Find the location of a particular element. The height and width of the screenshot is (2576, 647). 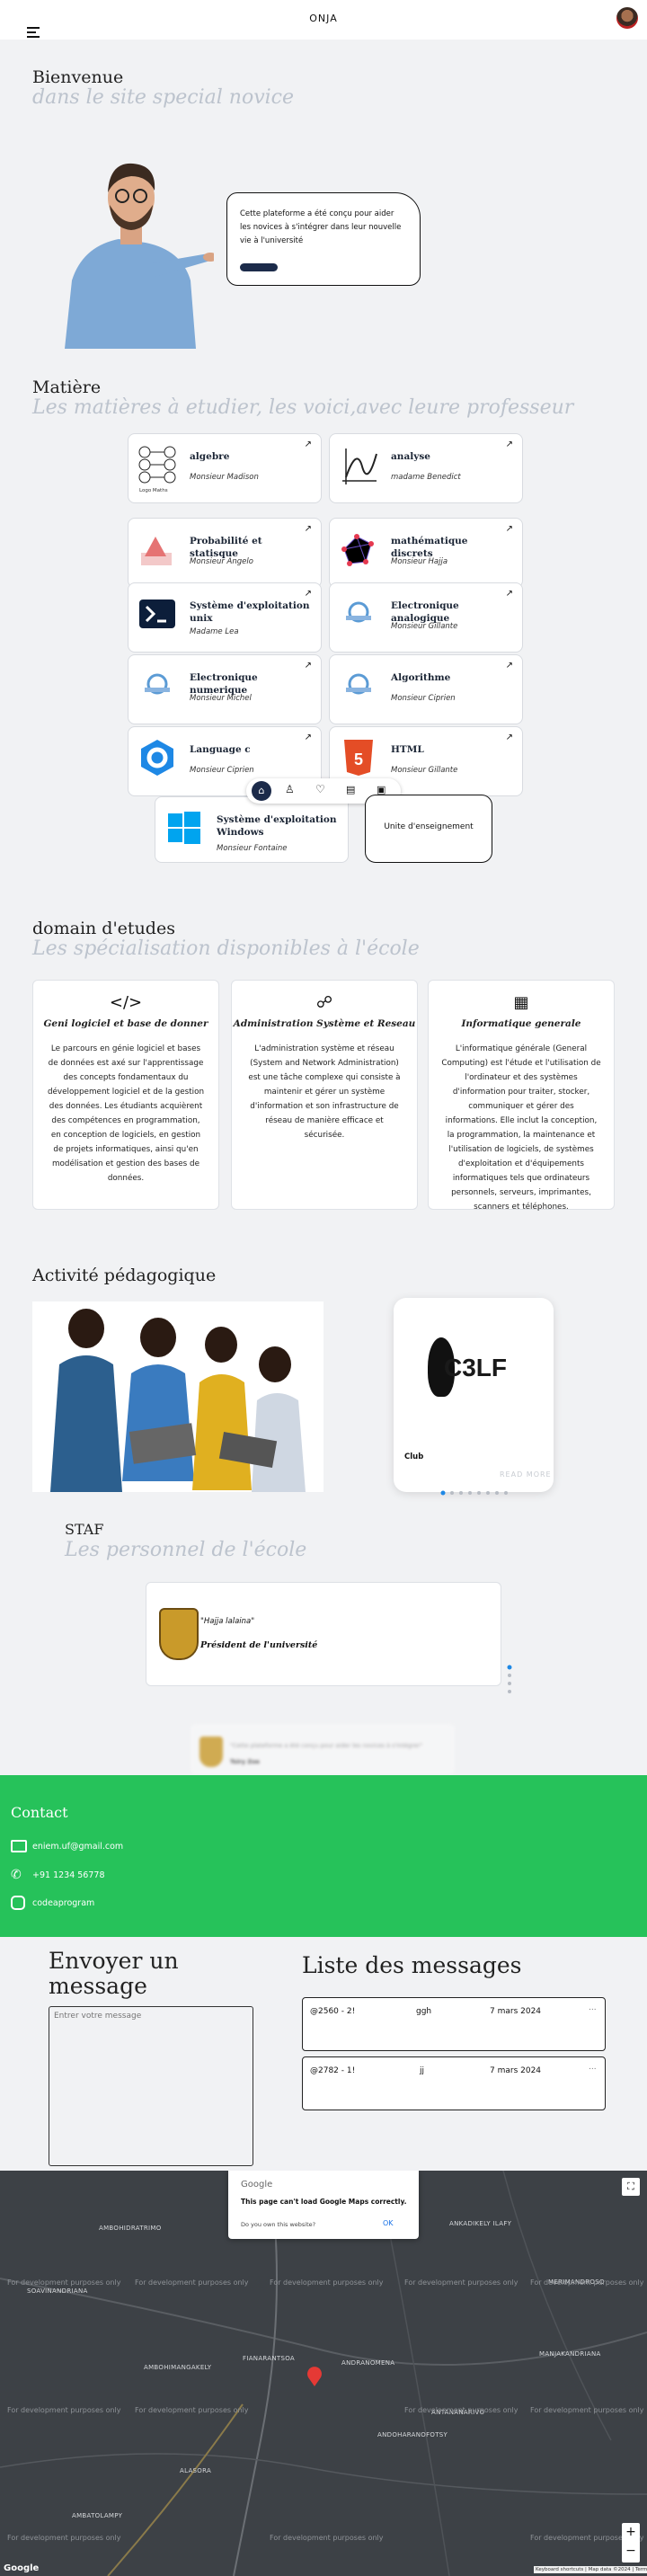

heart-icon: ♡ is located at coordinates (320, 789).